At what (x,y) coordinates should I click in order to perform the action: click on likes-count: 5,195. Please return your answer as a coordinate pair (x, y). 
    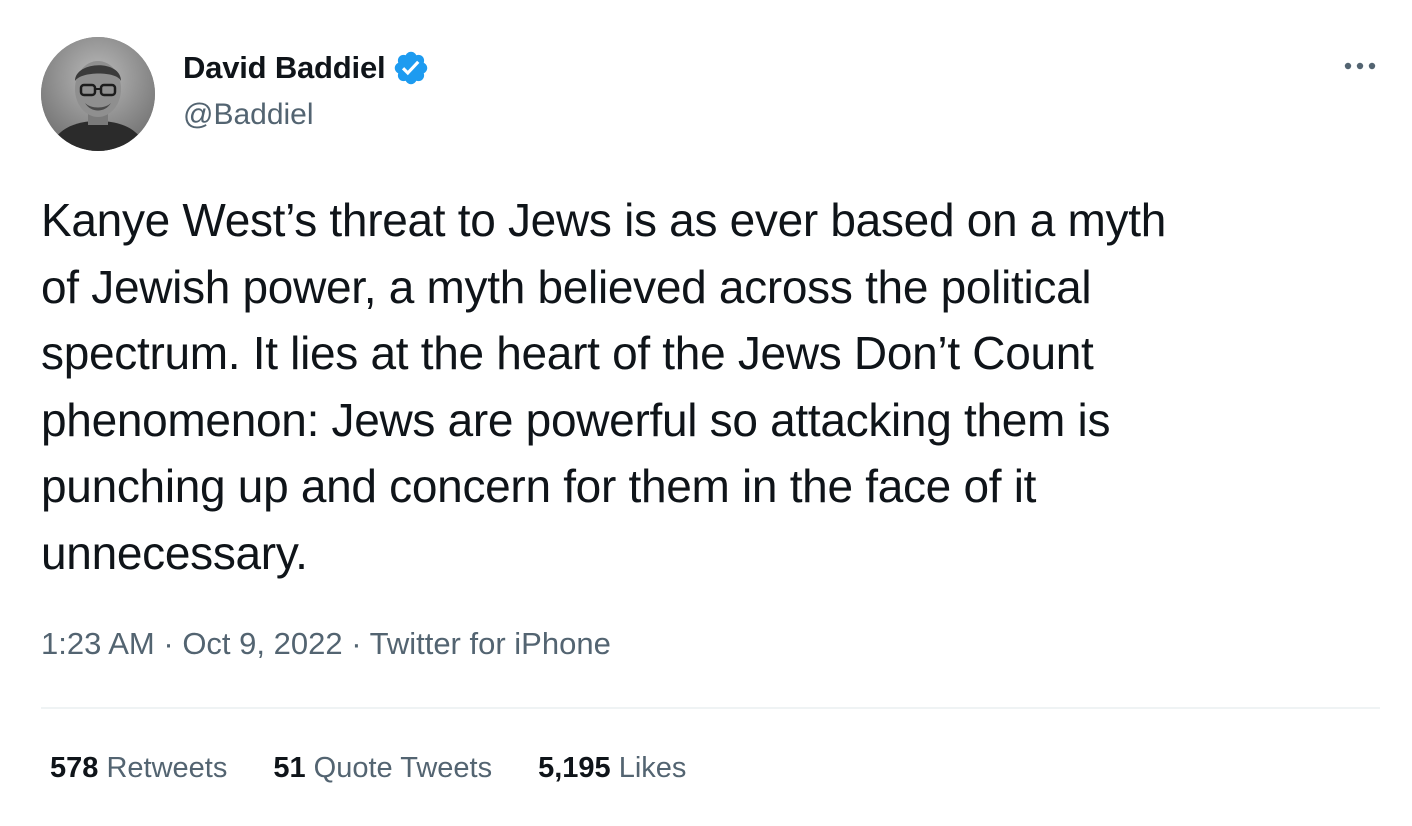
    Looking at the image, I should click on (574, 768).